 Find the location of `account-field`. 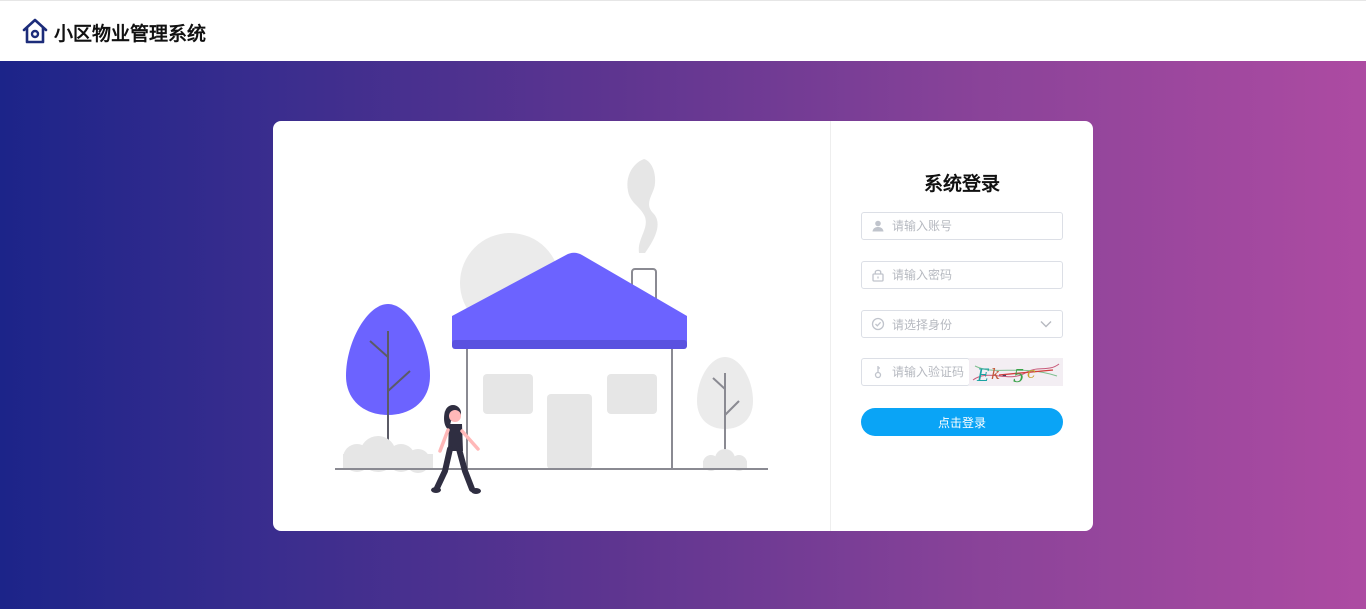

account-field is located at coordinates (962, 226).